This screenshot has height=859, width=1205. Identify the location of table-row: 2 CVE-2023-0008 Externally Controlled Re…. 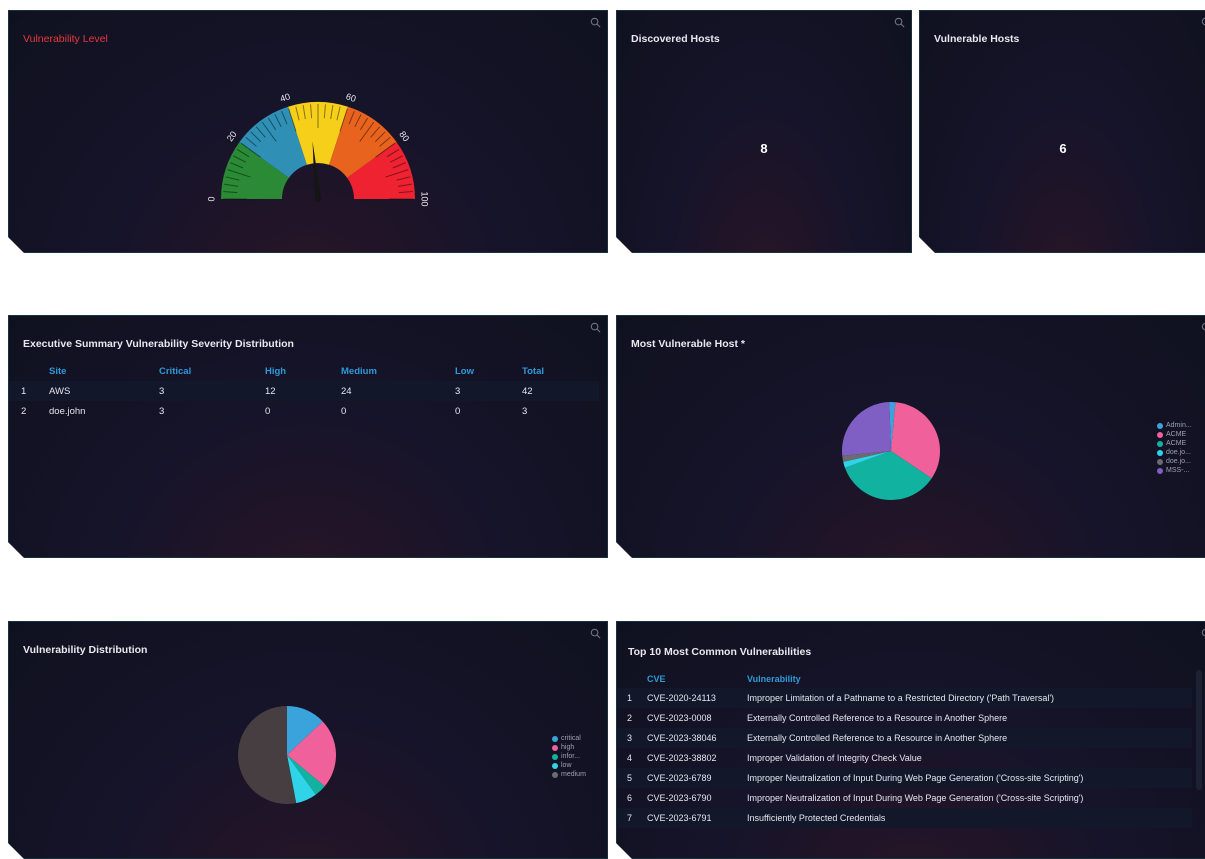
(904, 718).